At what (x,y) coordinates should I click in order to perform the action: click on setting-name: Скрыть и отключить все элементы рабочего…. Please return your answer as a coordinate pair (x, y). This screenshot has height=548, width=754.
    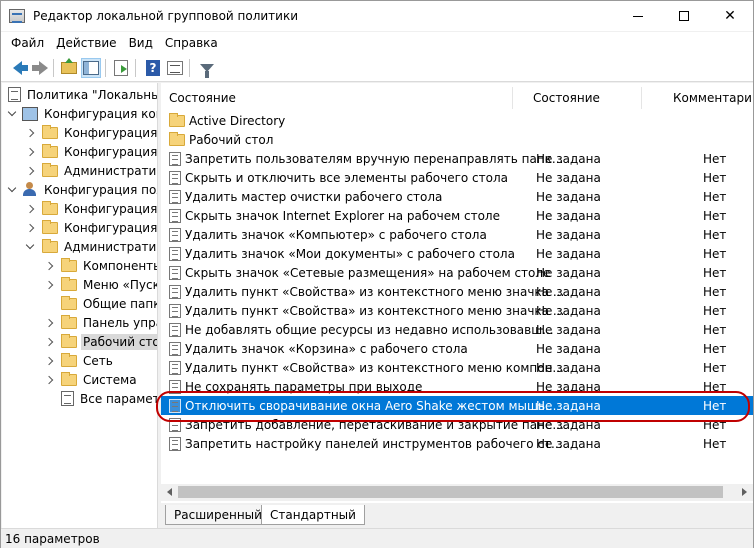
    Looking at the image, I should click on (346, 177).